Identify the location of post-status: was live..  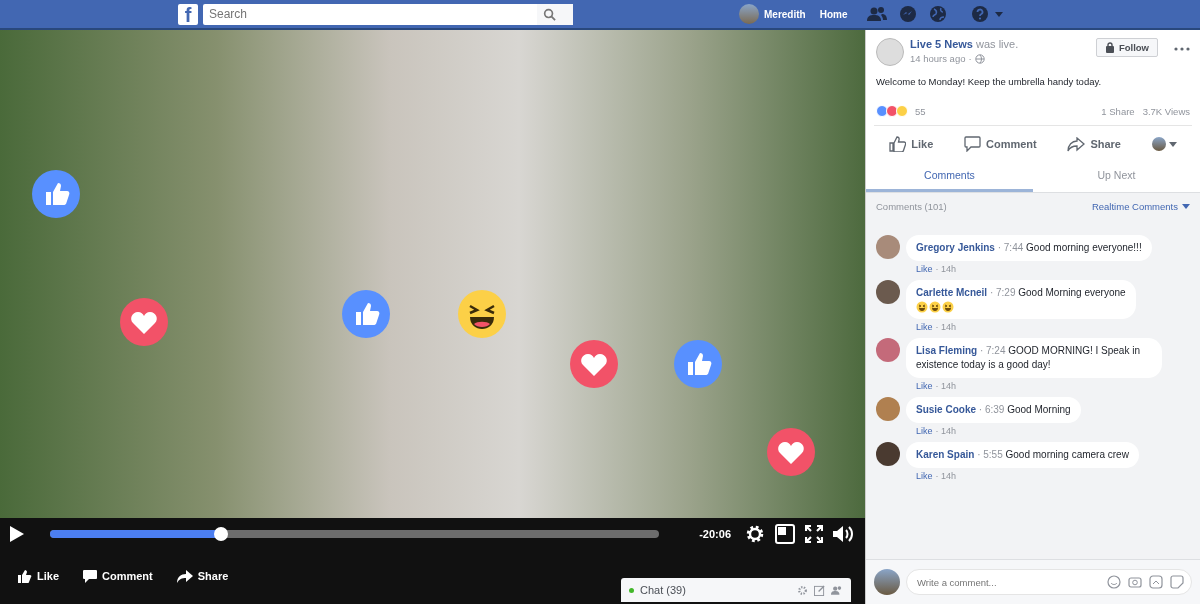
(997, 44).